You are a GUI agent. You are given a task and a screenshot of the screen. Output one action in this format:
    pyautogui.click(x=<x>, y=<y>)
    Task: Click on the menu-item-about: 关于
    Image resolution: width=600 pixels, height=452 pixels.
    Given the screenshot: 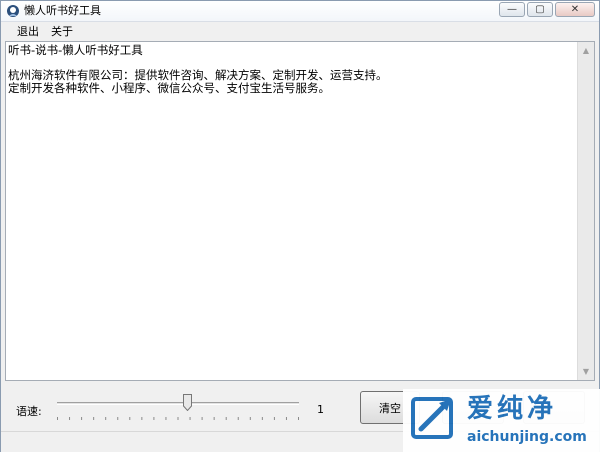 What is the action you would take?
    pyautogui.click(x=62, y=32)
    